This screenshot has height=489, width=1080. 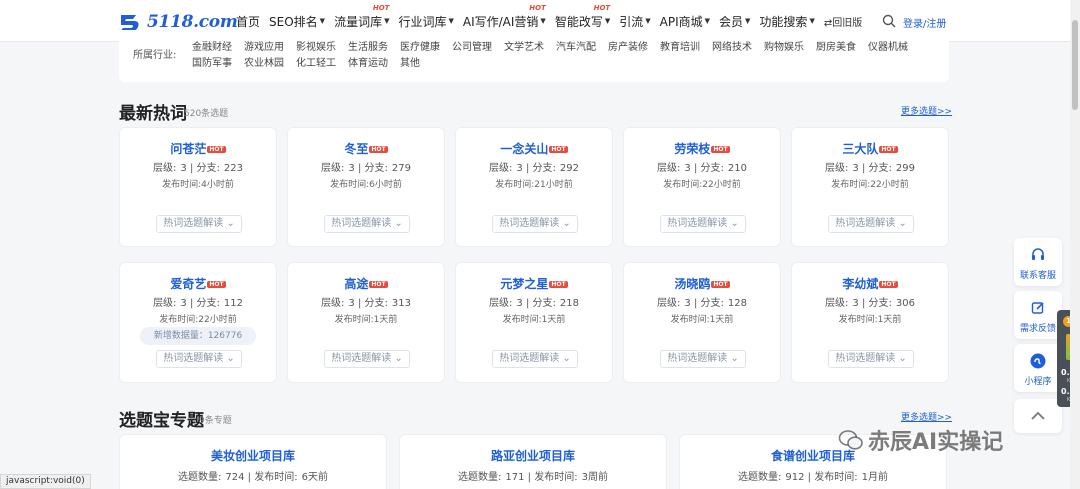 What do you see at coordinates (366, 148) in the screenshot?
I see `hot-word-name: 冬至 HOT` at bounding box center [366, 148].